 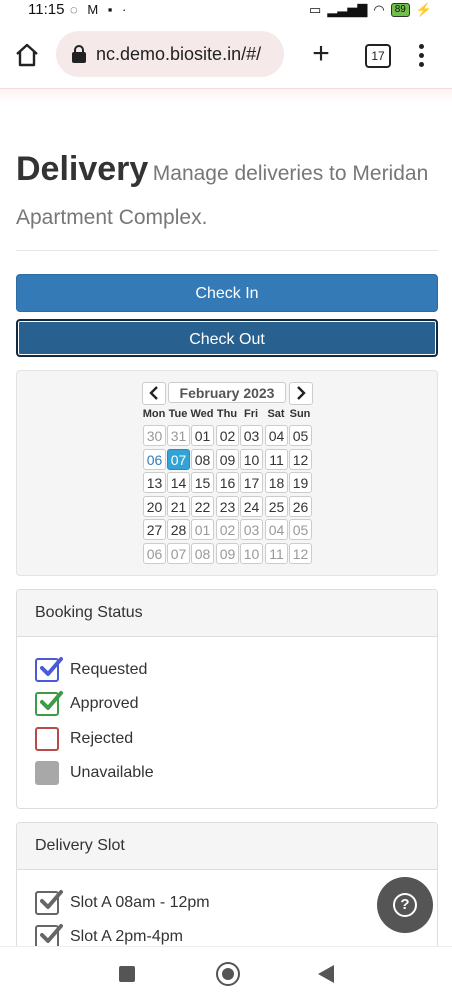 What do you see at coordinates (423, 9) in the screenshot?
I see `charging-icon: ⚡` at bounding box center [423, 9].